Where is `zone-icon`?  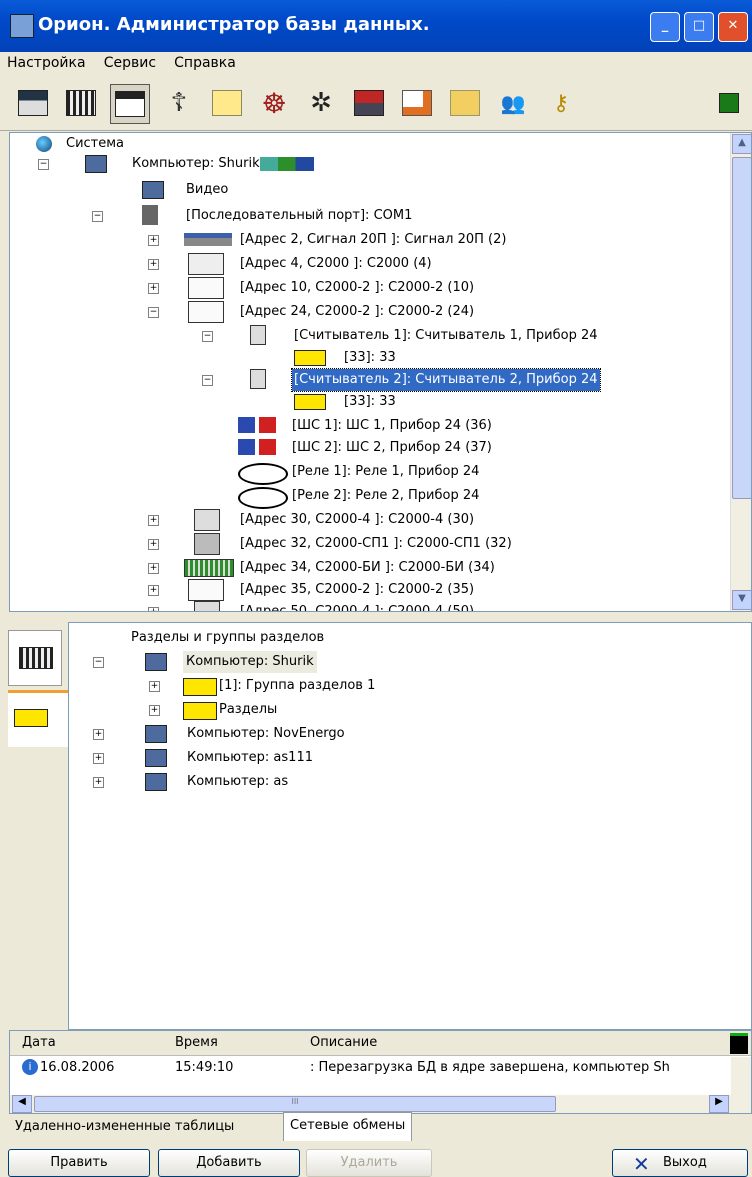 zone-icon is located at coordinates (310, 358).